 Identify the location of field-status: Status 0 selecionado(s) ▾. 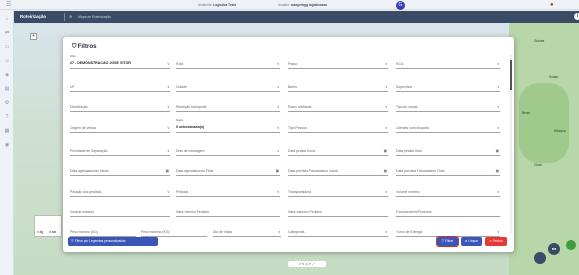
(228, 126).